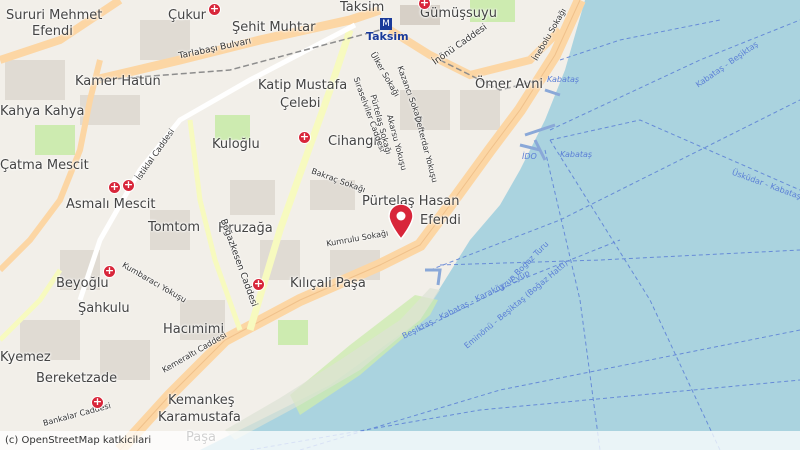  What do you see at coordinates (386, 24) in the screenshot?
I see `metro-icon: M` at bounding box center [386, 24].